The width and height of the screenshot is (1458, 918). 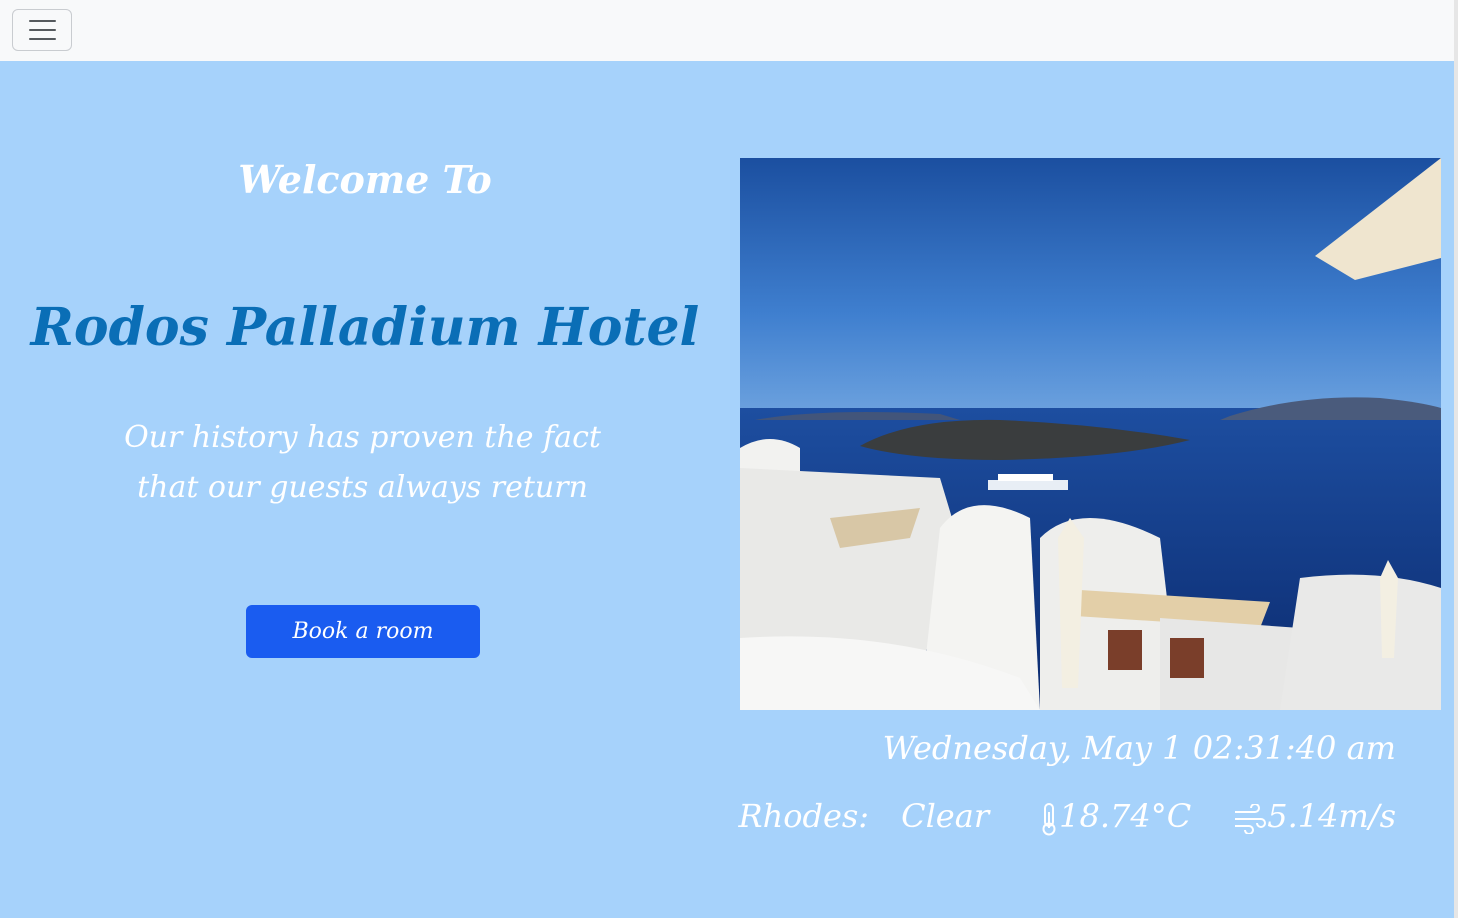 What do you see at coordinates (1125, 816) in the screenshot?
I see `weather-temperature: 18.74°C` at bounding box center [1125, 816].